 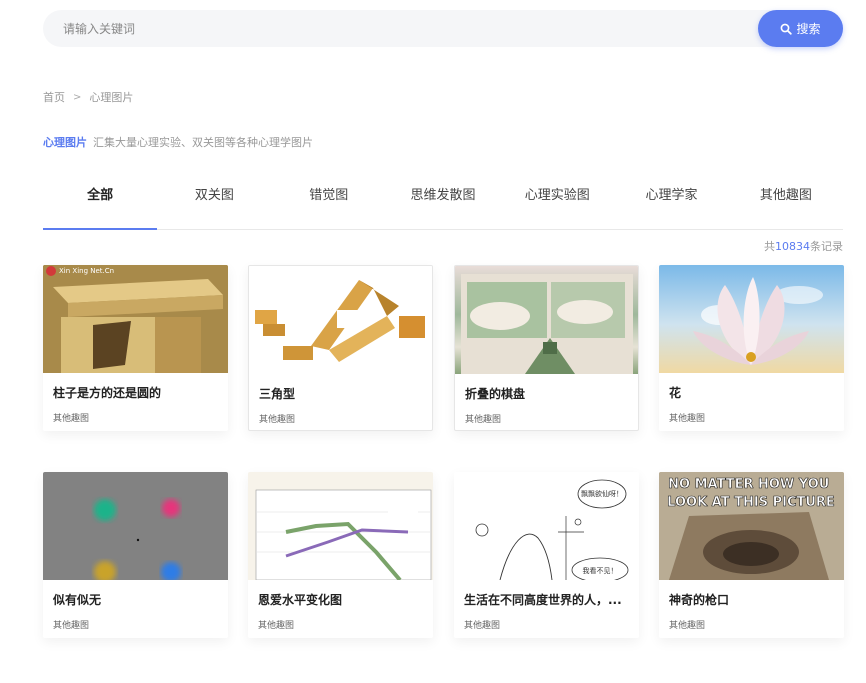 I want to click on record-count-suffix: 条记录, so click(x=826, y=246).